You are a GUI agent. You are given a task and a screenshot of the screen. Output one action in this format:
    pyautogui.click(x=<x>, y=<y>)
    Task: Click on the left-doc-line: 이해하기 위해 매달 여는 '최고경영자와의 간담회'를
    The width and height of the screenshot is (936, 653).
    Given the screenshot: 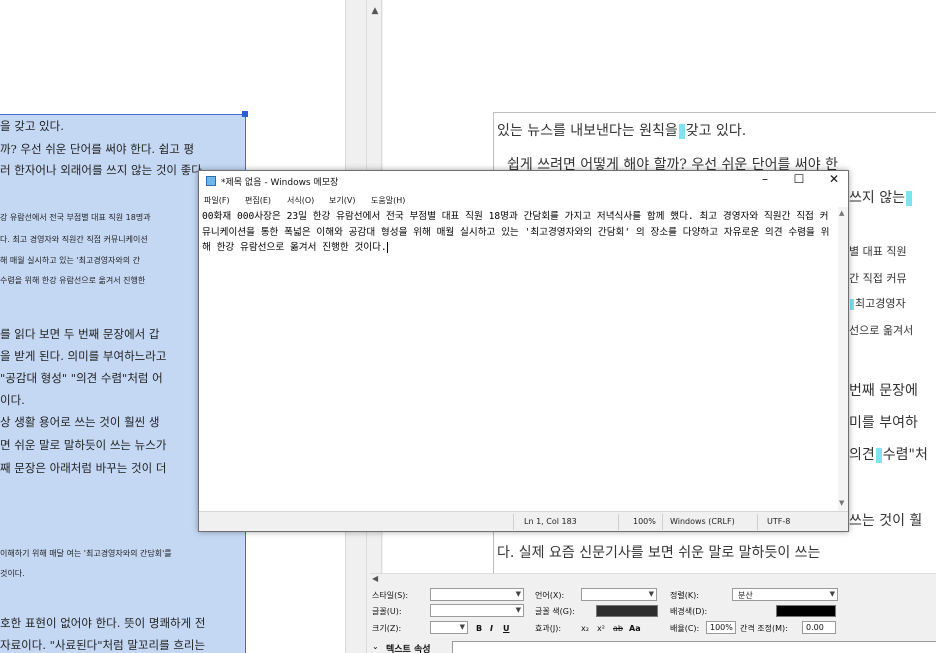 What is the action you would take?
    pyautogui.click(x=86, y=553)
    